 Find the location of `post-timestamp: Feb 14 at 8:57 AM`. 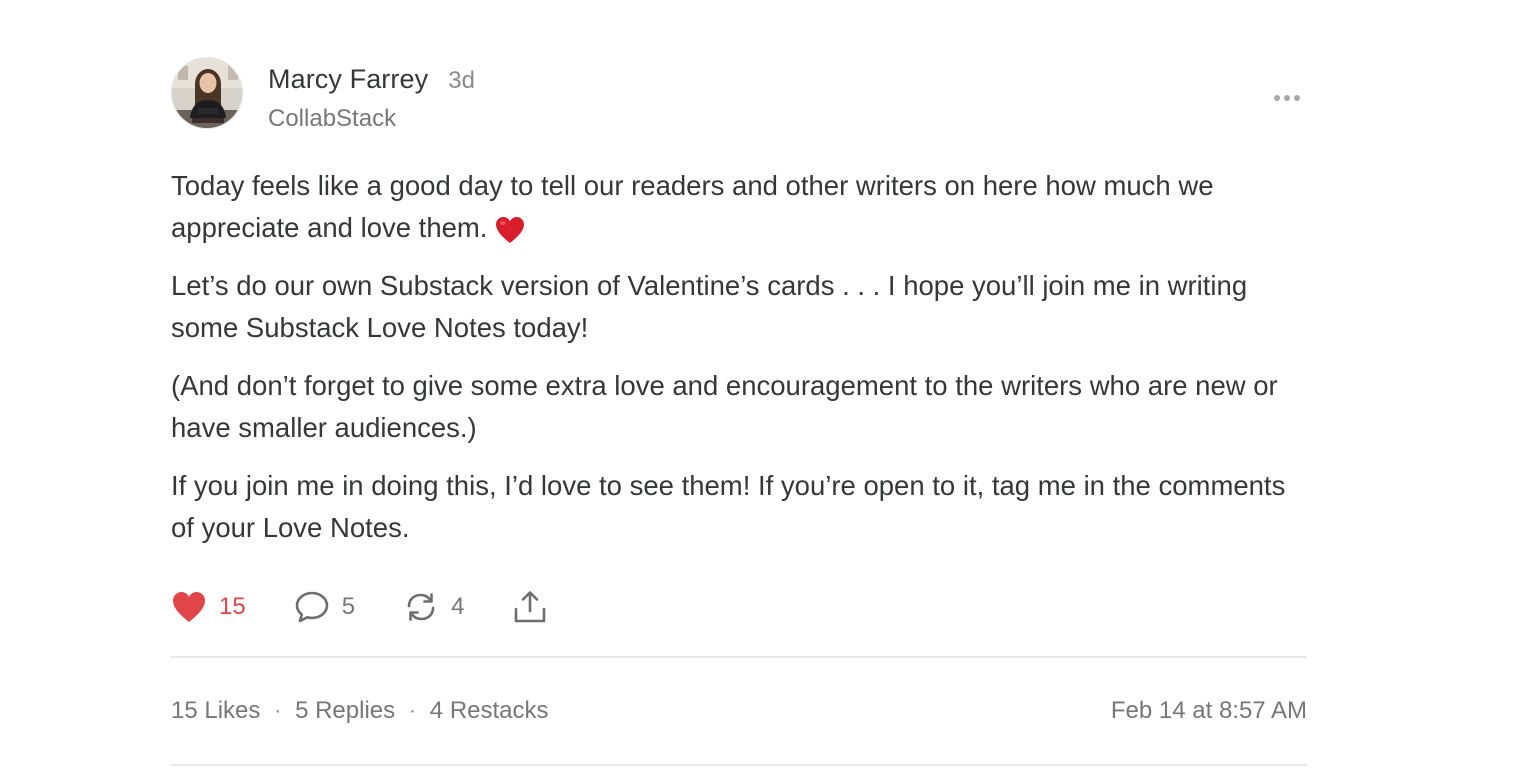

post-timestamp: Feb 14 at 8:57 AM is located at coordinates (1209, 711).